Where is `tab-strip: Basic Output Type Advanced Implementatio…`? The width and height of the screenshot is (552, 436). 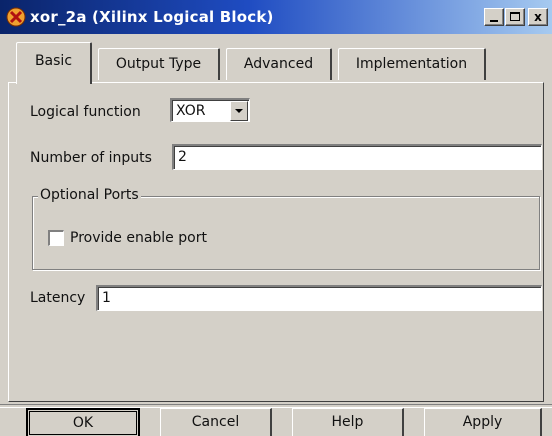
tab-strip: Basic Output Type Advanced Implementatio… is located at coordinates (276, 62).